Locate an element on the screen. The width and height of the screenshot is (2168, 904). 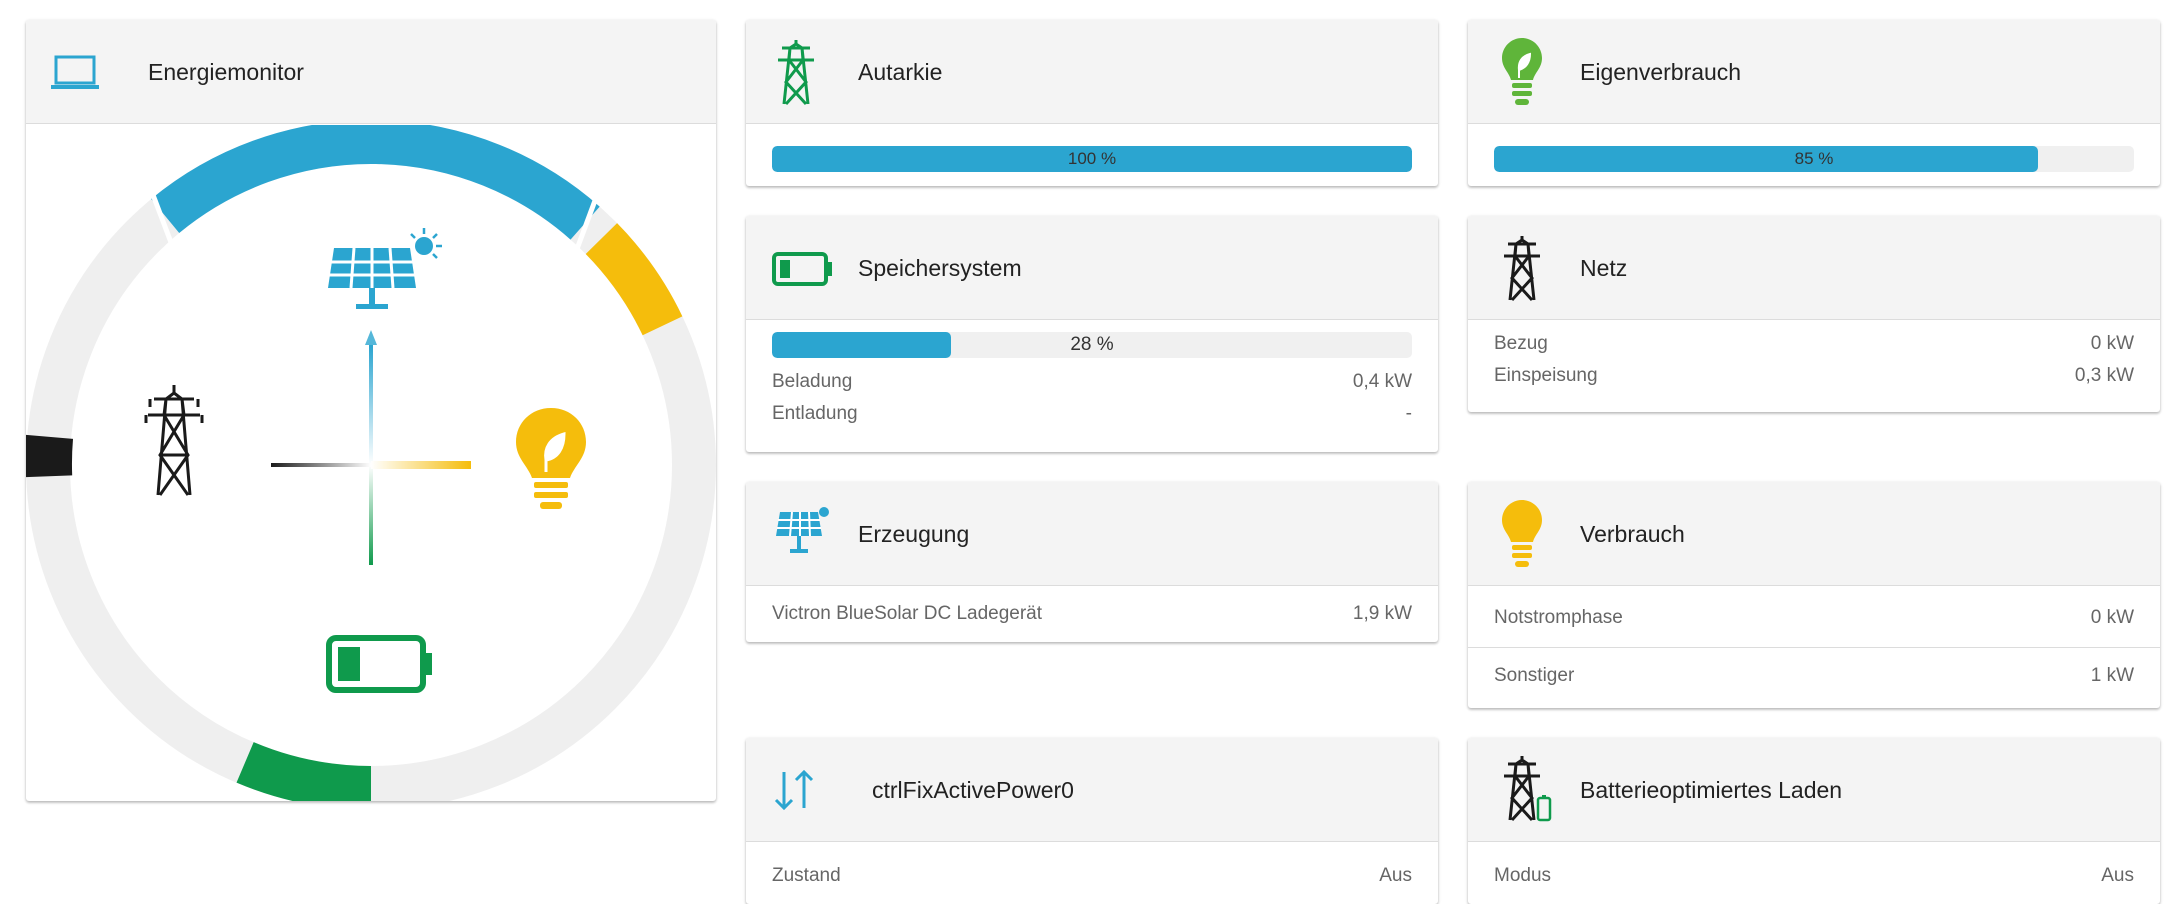
eigenverbrauch-bar: 85 % is located at coordinates (1814, 159).